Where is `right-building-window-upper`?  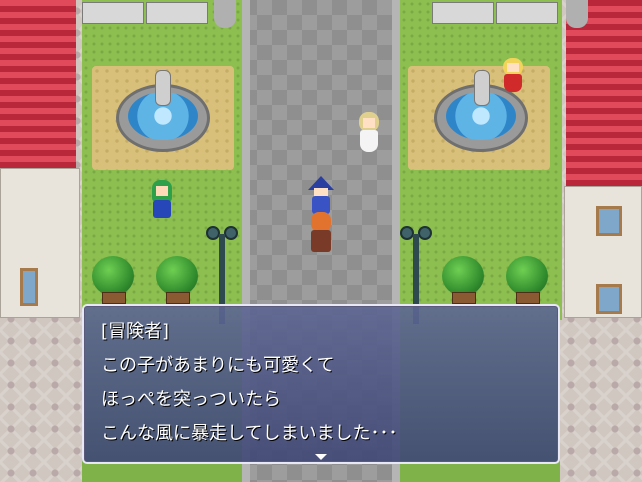 right-building-window-upper is located at coordinates (609, 221).